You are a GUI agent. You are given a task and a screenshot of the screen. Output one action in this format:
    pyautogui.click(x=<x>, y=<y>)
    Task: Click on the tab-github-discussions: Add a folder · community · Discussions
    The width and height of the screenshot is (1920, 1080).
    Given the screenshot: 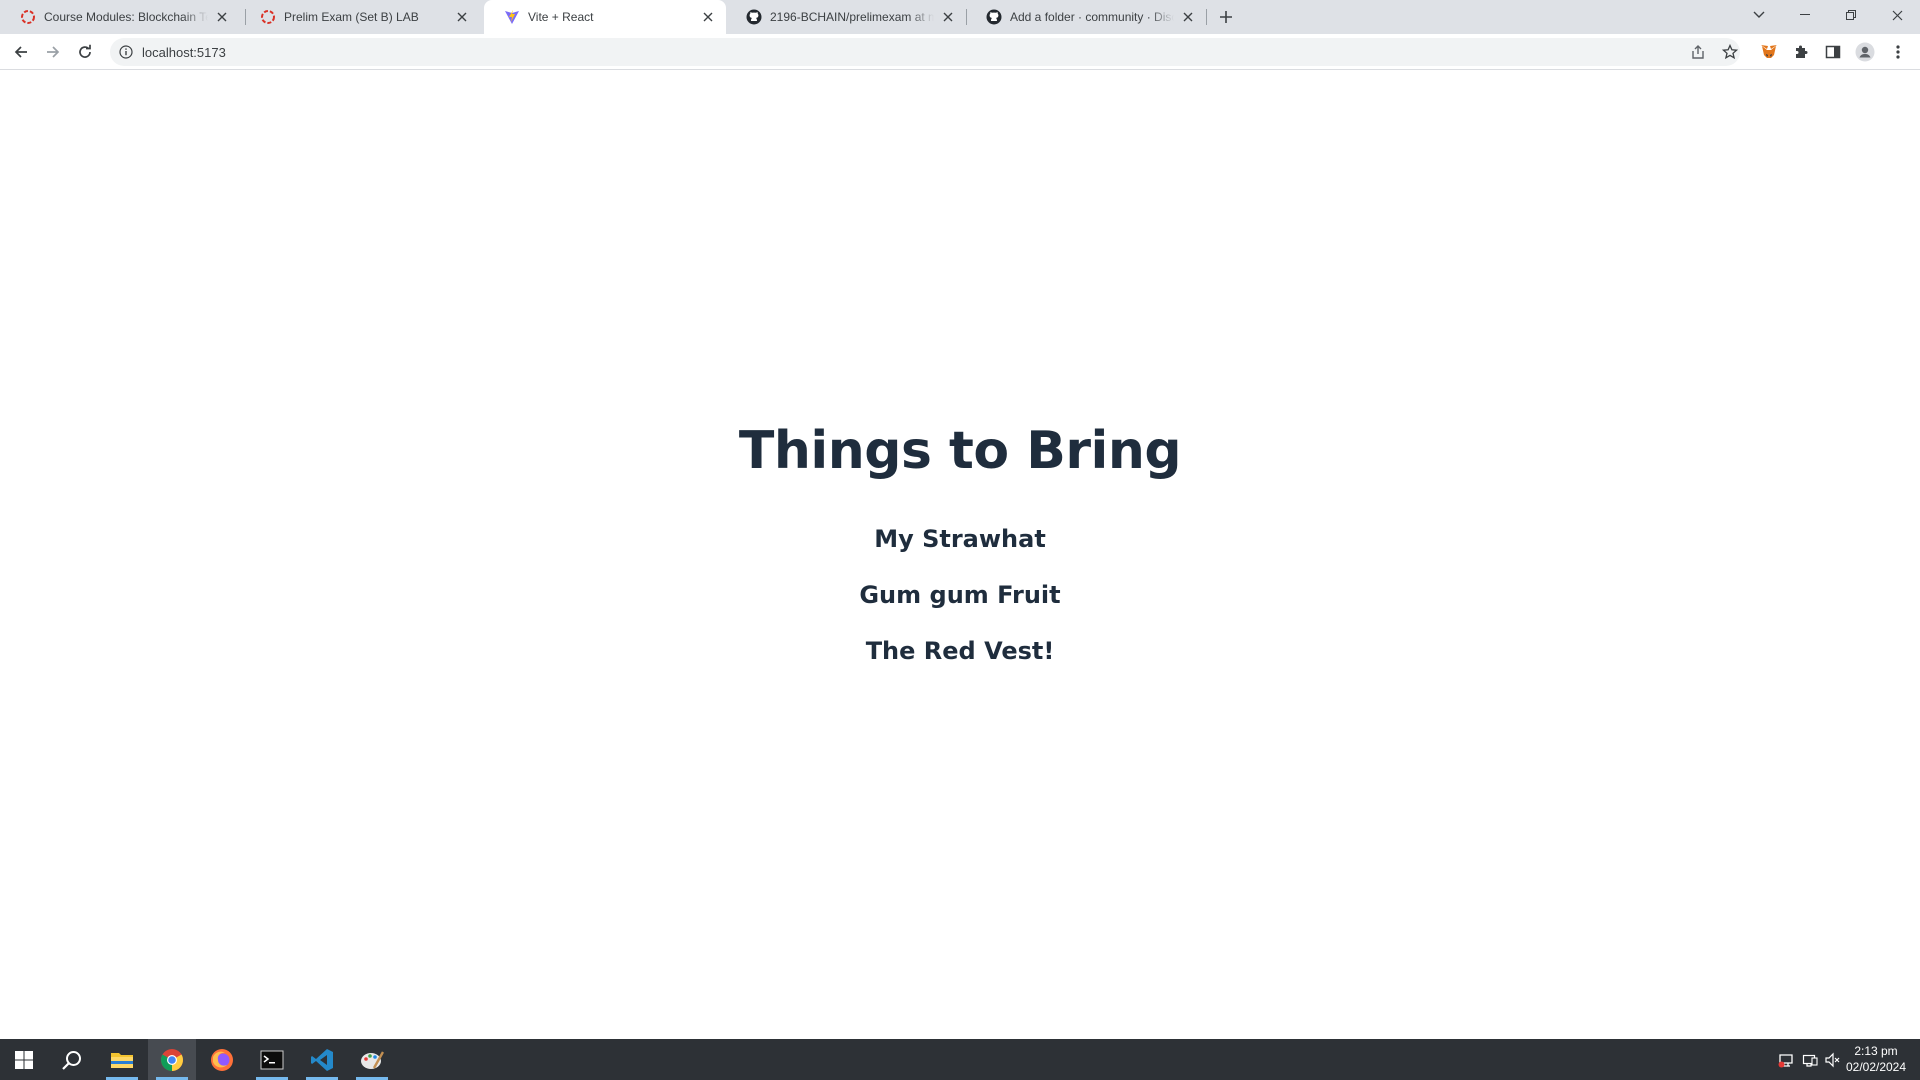 What is the action you would take?
    pyautogui.click(x=1086, y=17)
    